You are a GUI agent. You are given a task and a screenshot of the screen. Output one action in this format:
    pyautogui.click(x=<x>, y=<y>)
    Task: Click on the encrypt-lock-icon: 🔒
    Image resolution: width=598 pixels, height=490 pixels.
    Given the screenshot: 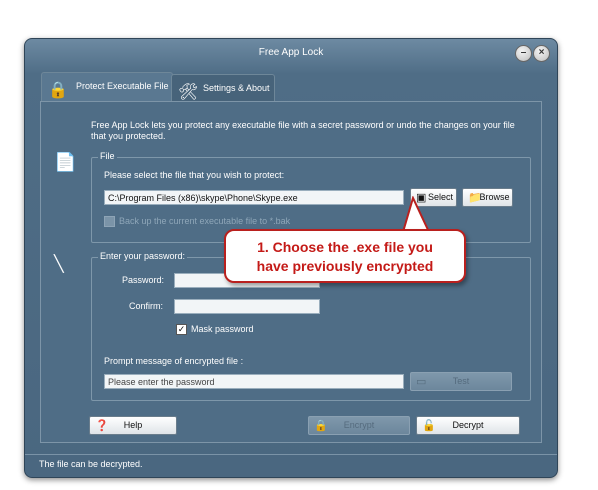 What is the action you would take?
    pyautogui.click(x=321, y=426)
    